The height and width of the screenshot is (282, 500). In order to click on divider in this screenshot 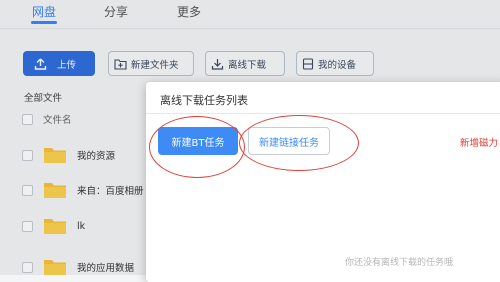, I will do `click(323, 113)`.